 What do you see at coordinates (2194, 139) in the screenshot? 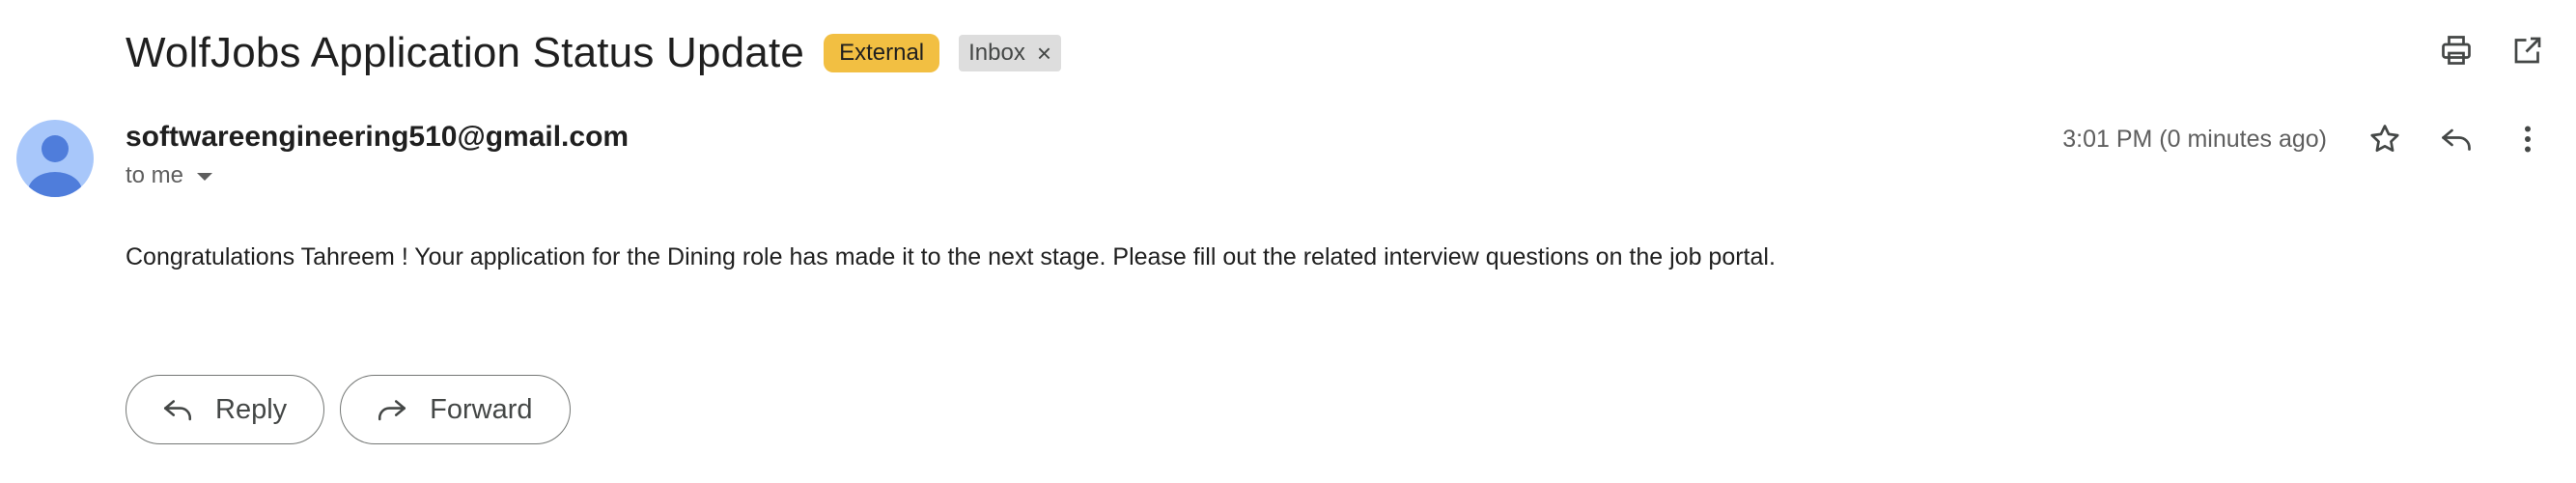
I see `timestamp: 3:01 PM (0 minutes ago)` at bounding box center [2194, 139].